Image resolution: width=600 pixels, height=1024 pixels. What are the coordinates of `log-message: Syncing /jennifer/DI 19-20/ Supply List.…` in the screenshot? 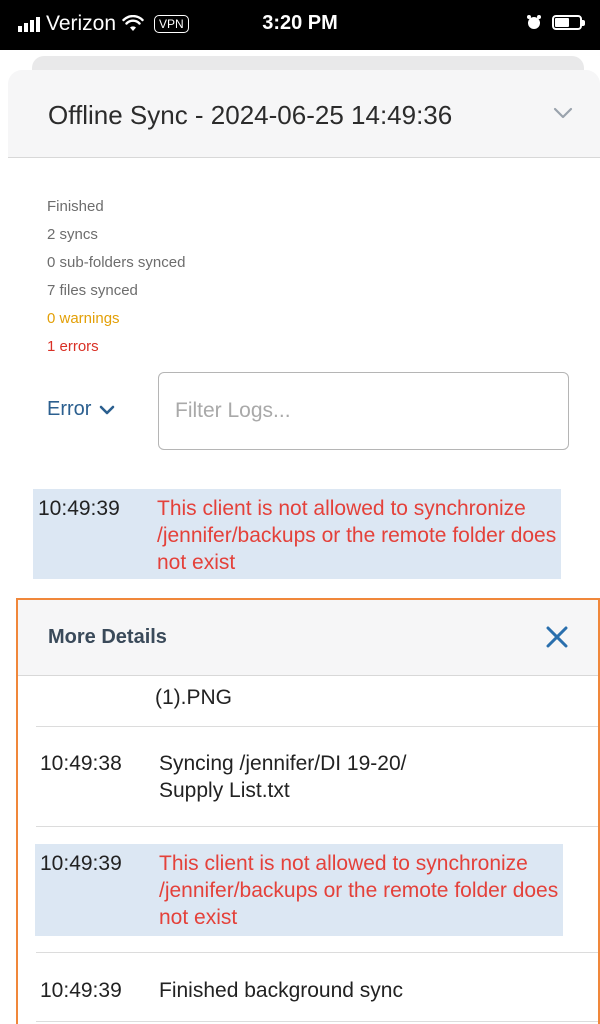 It's located at (283, 777).